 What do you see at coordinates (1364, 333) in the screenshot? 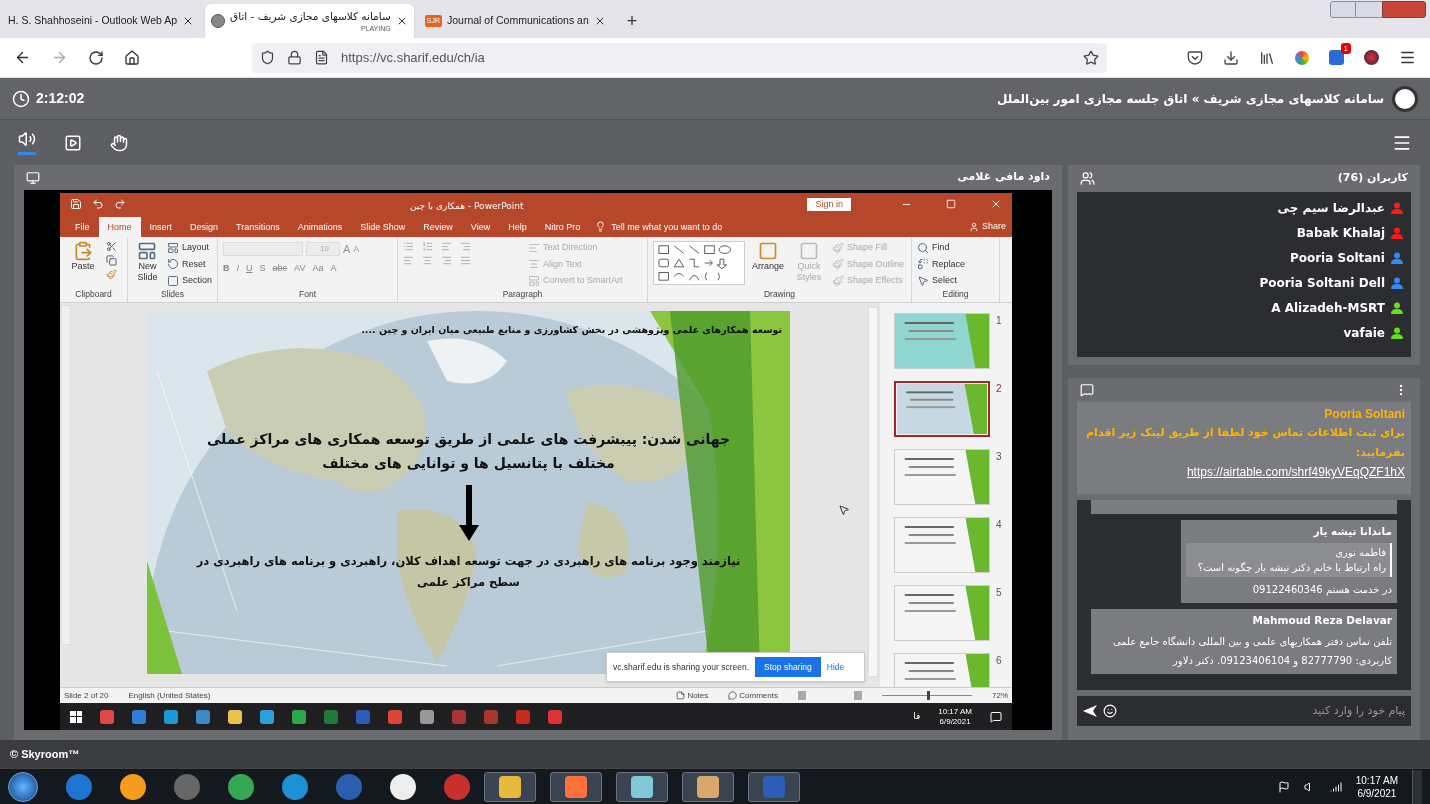
I see `user-name: vafaie` at bounding box center [1364, 333].